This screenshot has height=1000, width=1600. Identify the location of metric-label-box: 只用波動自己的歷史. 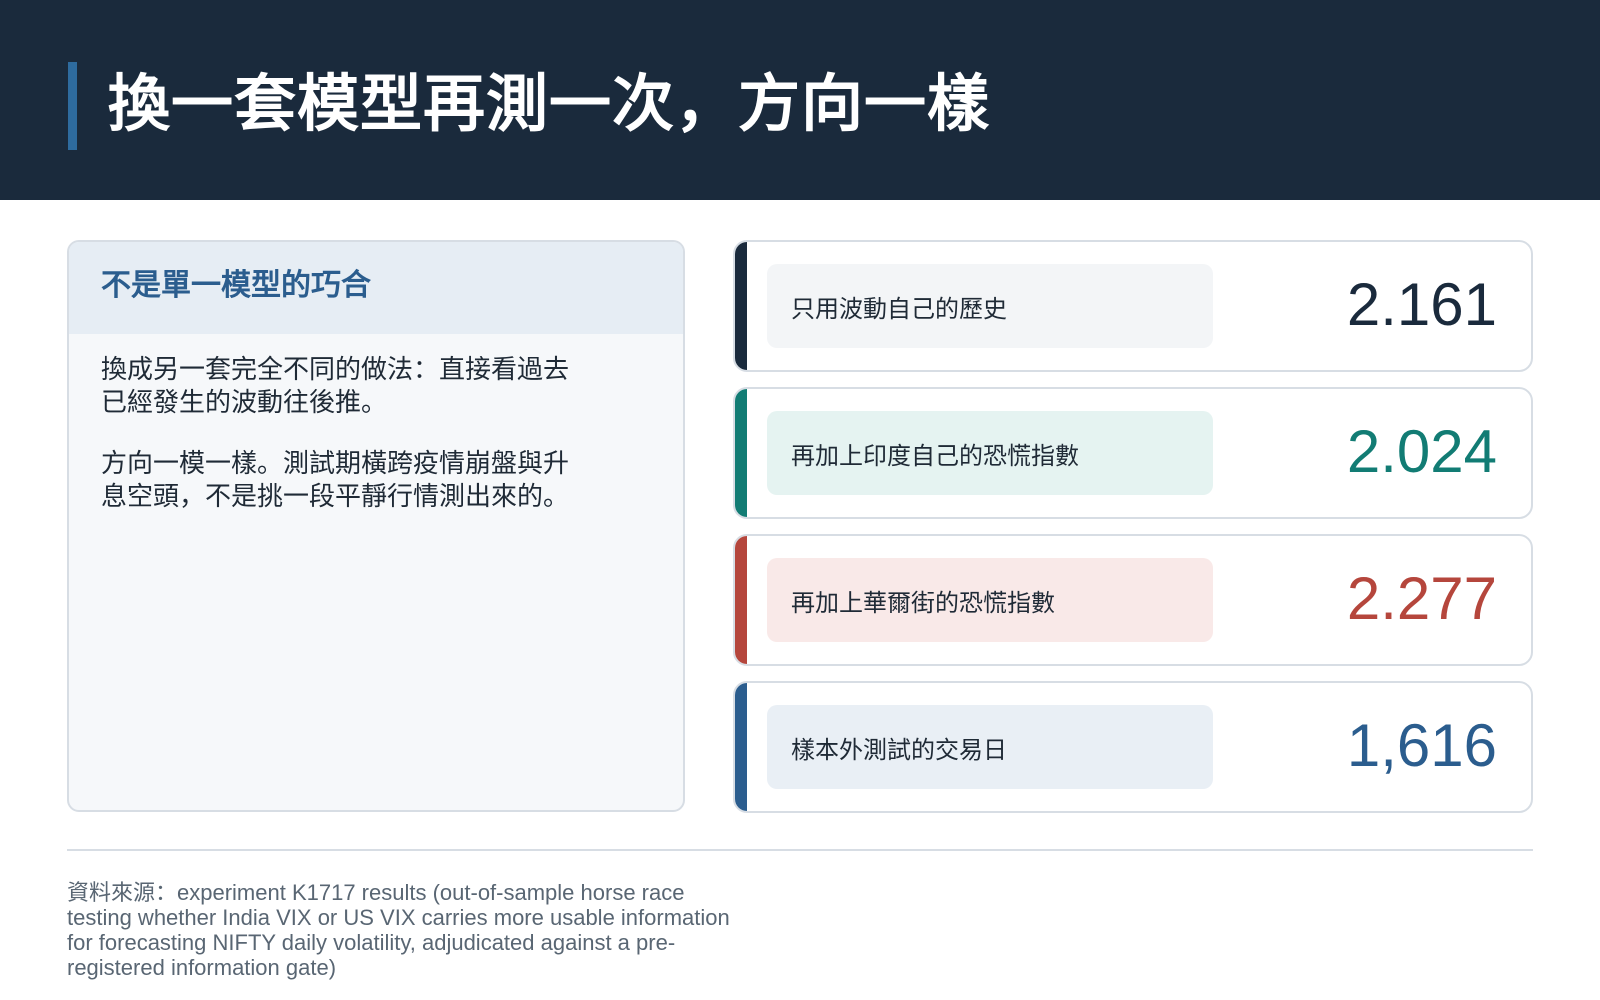
(990, 306).